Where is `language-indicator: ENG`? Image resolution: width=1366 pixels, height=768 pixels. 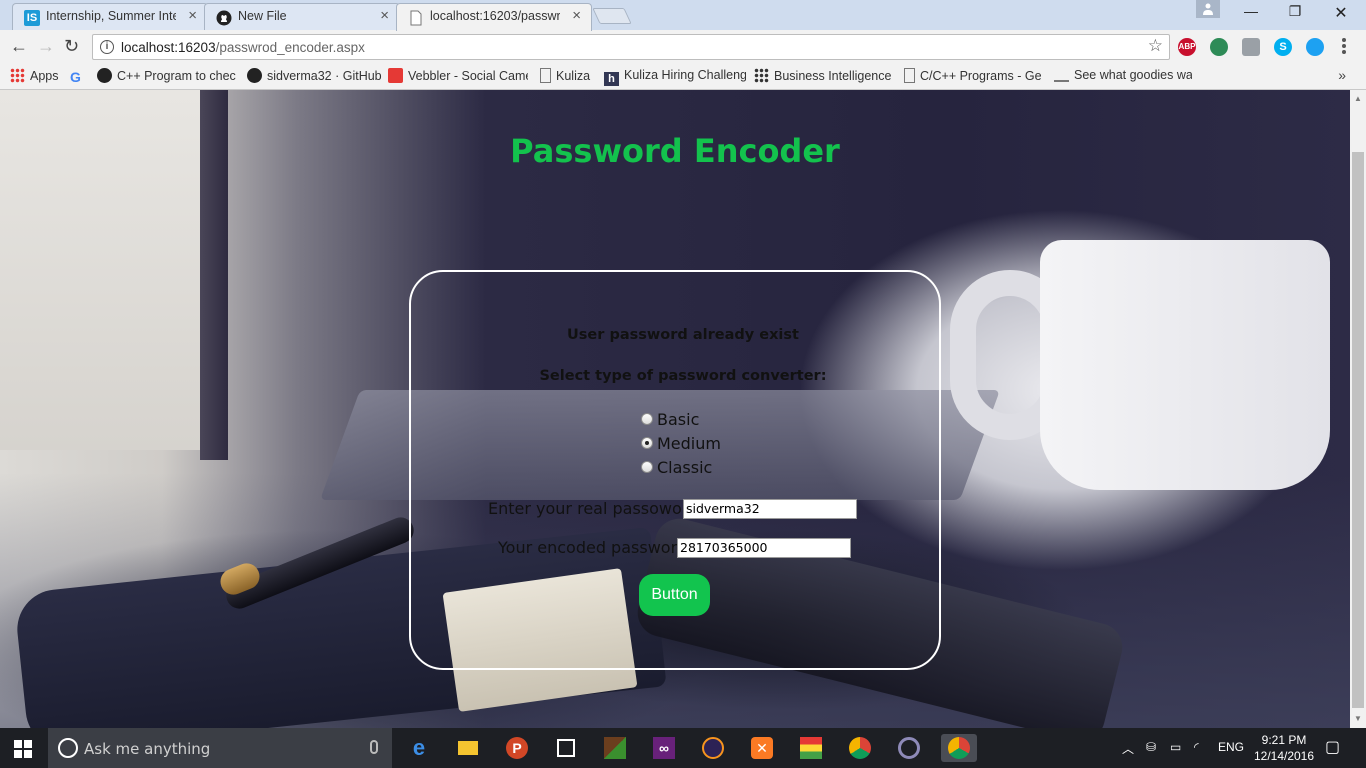 language-indicator: ENG is located at coordinates (1231, 747).